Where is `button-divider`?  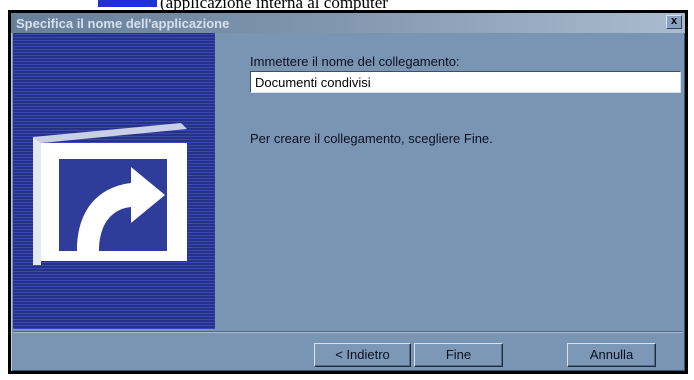 button-divider is located at coordinates (348, 332).